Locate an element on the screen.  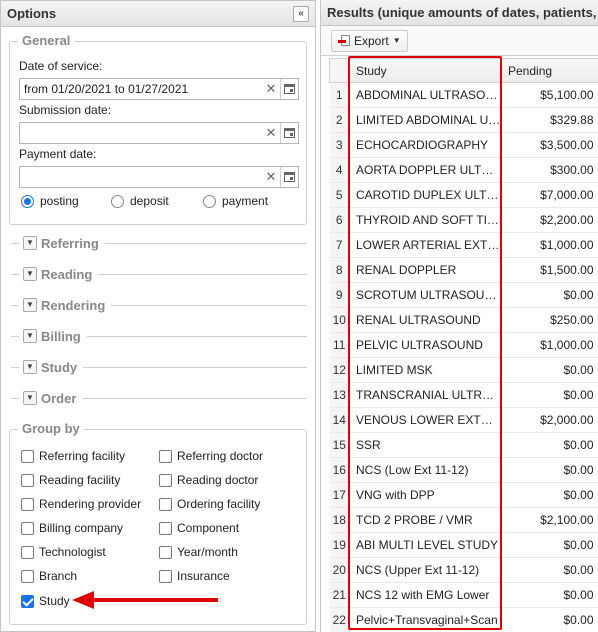
row-number: 9 is located at coordinates (339, 295).